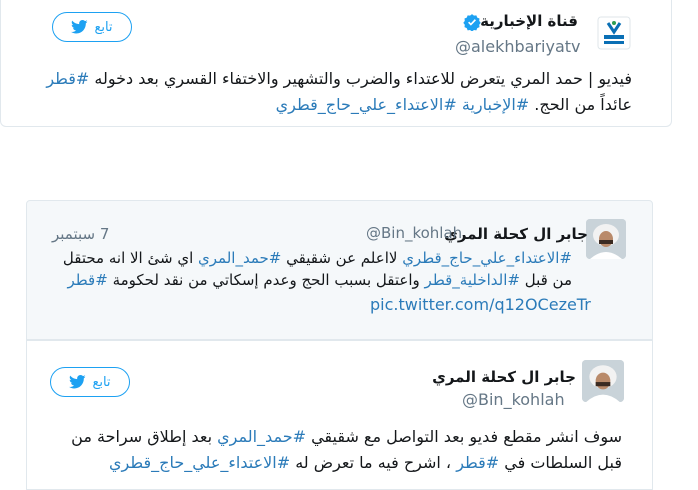  What do you see at coordinates (516, 234) in the screenshot?
I see `quoted-account-name: جابر ال كحلة المري` at bounding box center [516, 234].